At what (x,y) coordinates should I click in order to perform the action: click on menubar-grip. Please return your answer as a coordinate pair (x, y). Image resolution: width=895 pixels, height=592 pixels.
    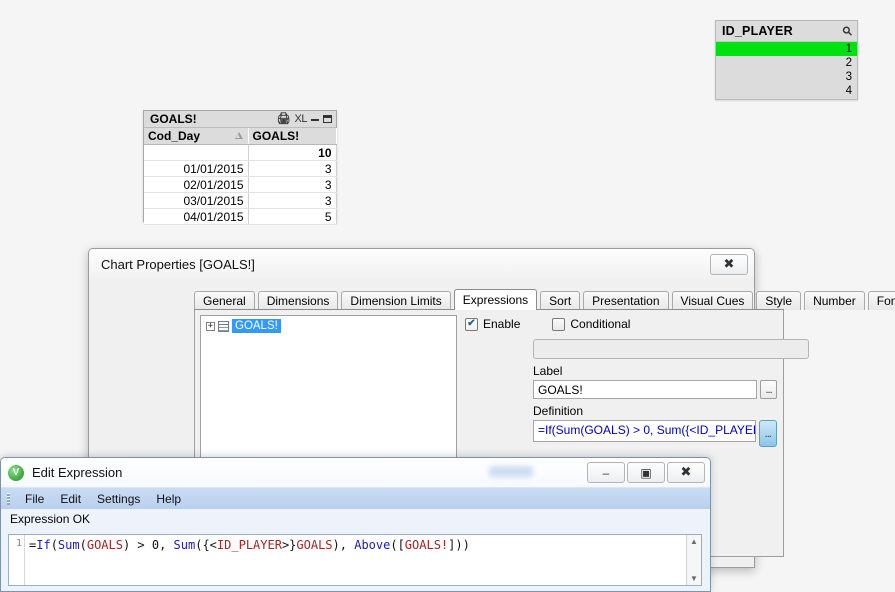
    Looking at the image, I should click on (8, 498).